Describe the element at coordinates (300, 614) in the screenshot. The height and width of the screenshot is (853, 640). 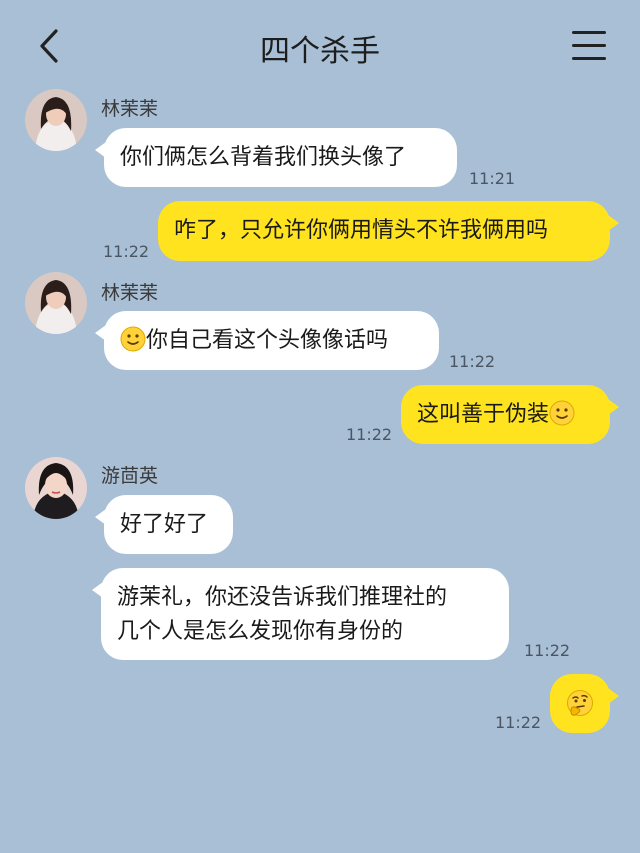
I see `message-bubble: 游茉礼，你还没告诉我们推理社的 几个人是怎么发现你有身份的` at that location.